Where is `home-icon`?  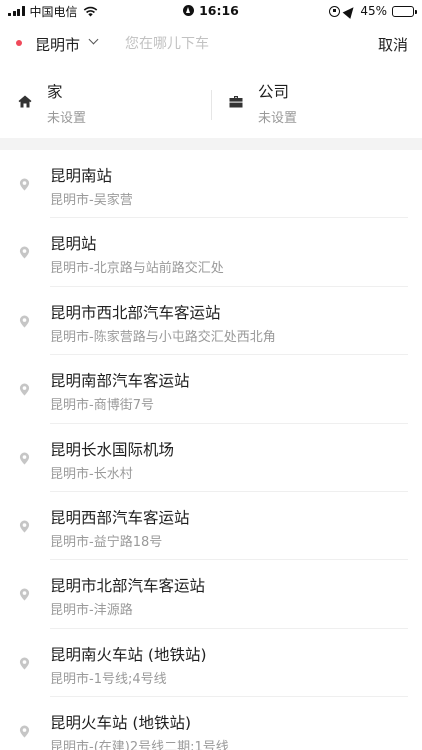 home-icon is located at coordinates (25, 101).